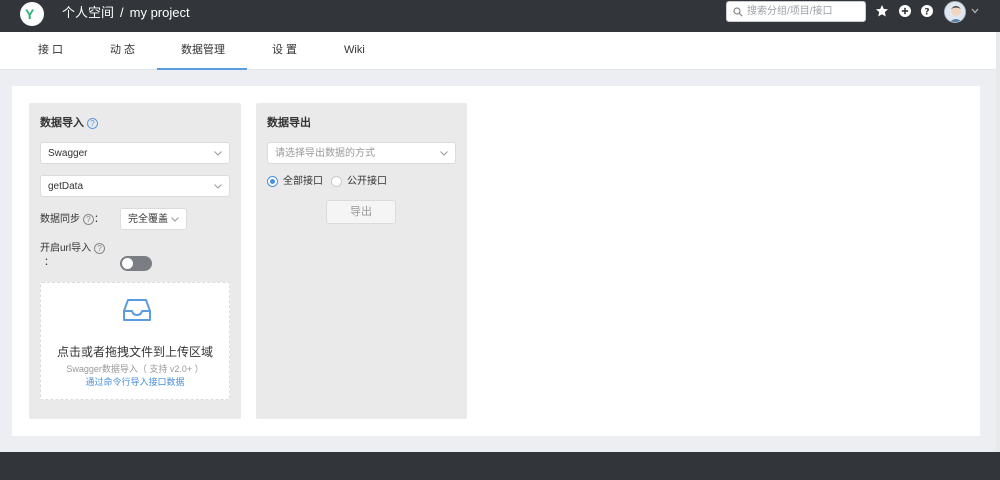  I want to click on breadcrumb-project: my project, so click(160, 12).